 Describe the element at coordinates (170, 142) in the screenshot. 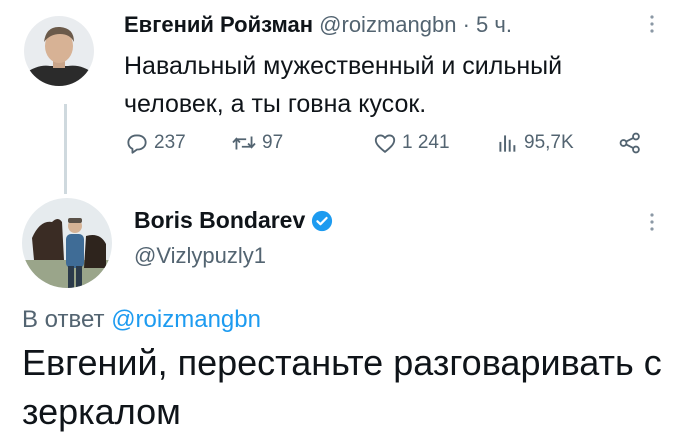

I see `reply-count: 237` at that location.